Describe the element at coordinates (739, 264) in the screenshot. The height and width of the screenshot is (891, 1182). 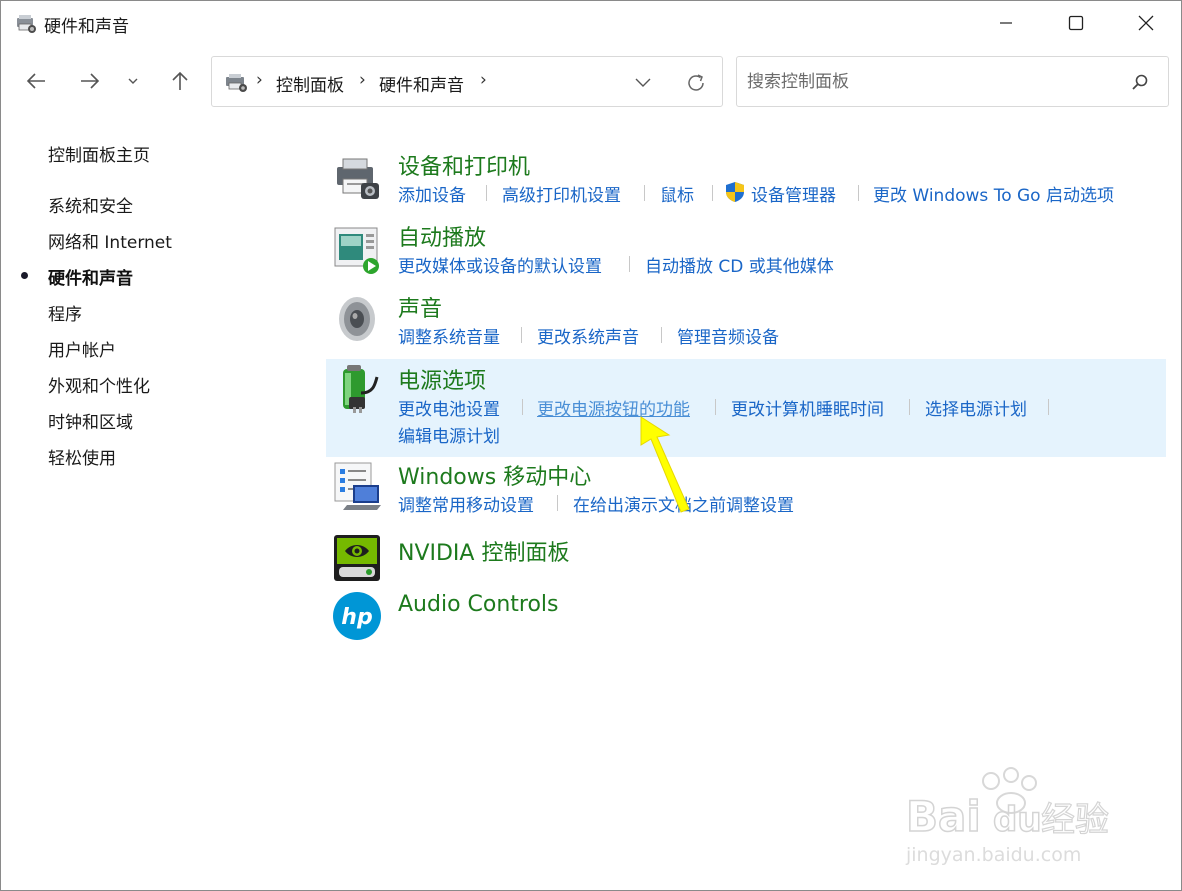
I see `link-autoplay-cd: 自动播放 CD 或其他媒体` at that location.